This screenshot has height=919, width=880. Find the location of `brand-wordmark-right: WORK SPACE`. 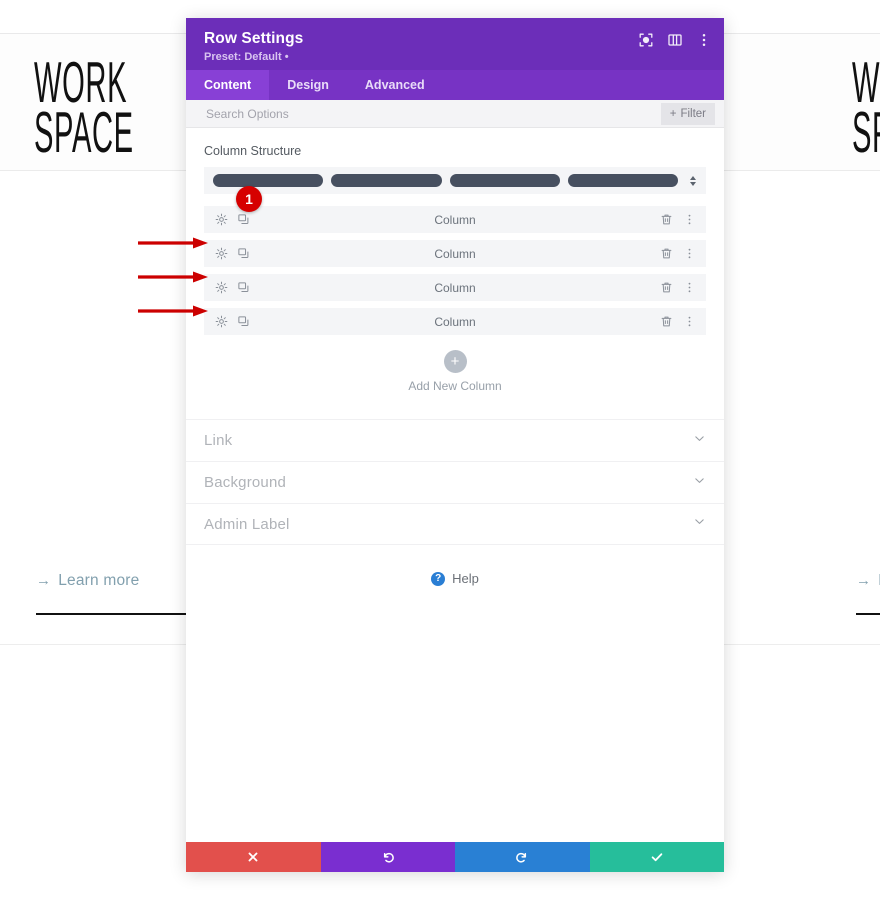

brand-wordmark-right: WORK SPACE is located at coordinates (866, 106).